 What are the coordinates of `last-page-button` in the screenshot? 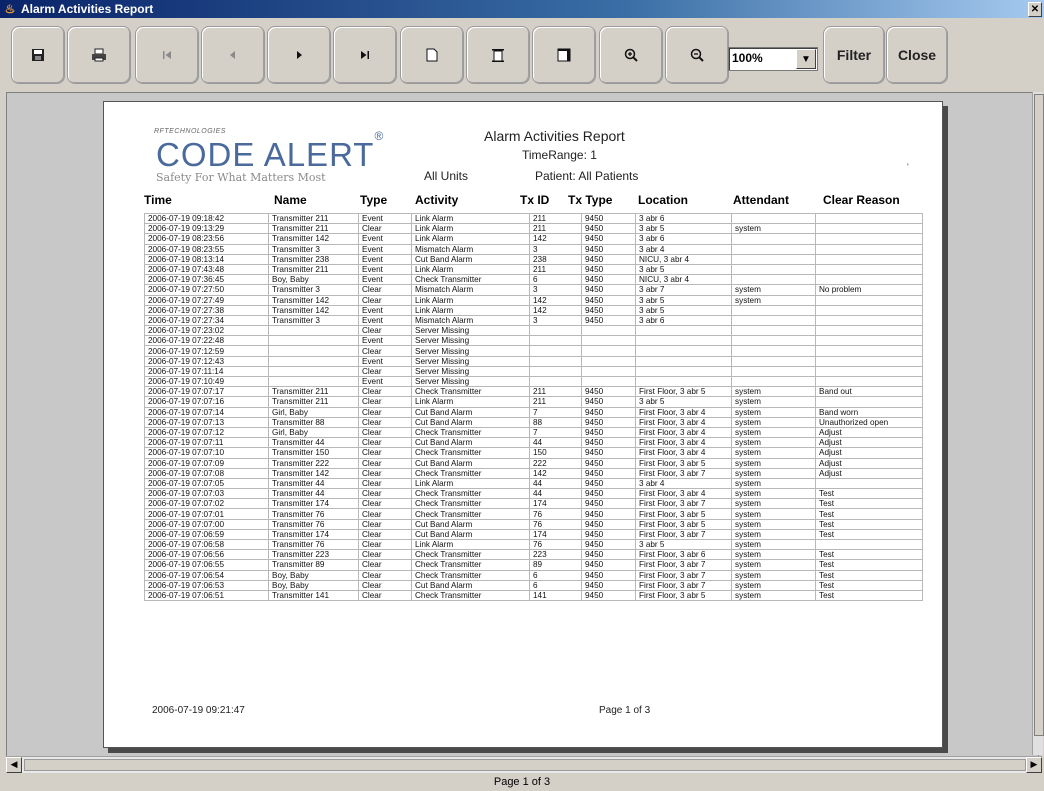 It's located at (365, 55).